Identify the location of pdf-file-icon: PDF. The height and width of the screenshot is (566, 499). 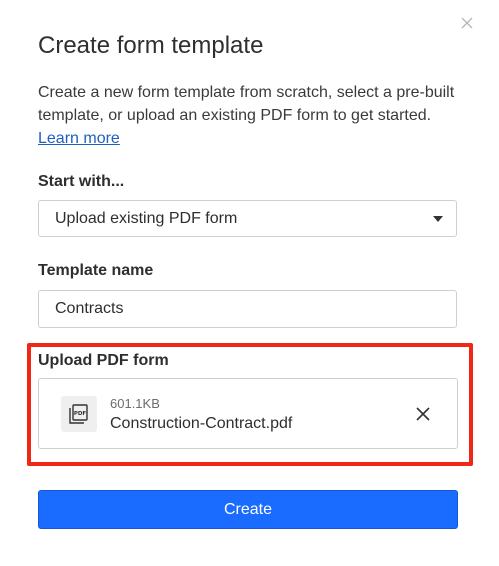
(79, 414).